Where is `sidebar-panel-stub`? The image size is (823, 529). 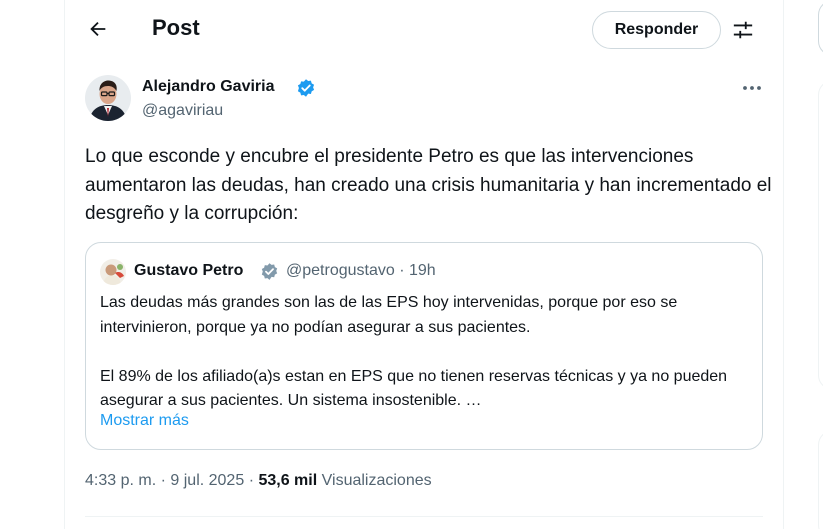
sidebar-panel-stub is located at coordinates (820, 235).